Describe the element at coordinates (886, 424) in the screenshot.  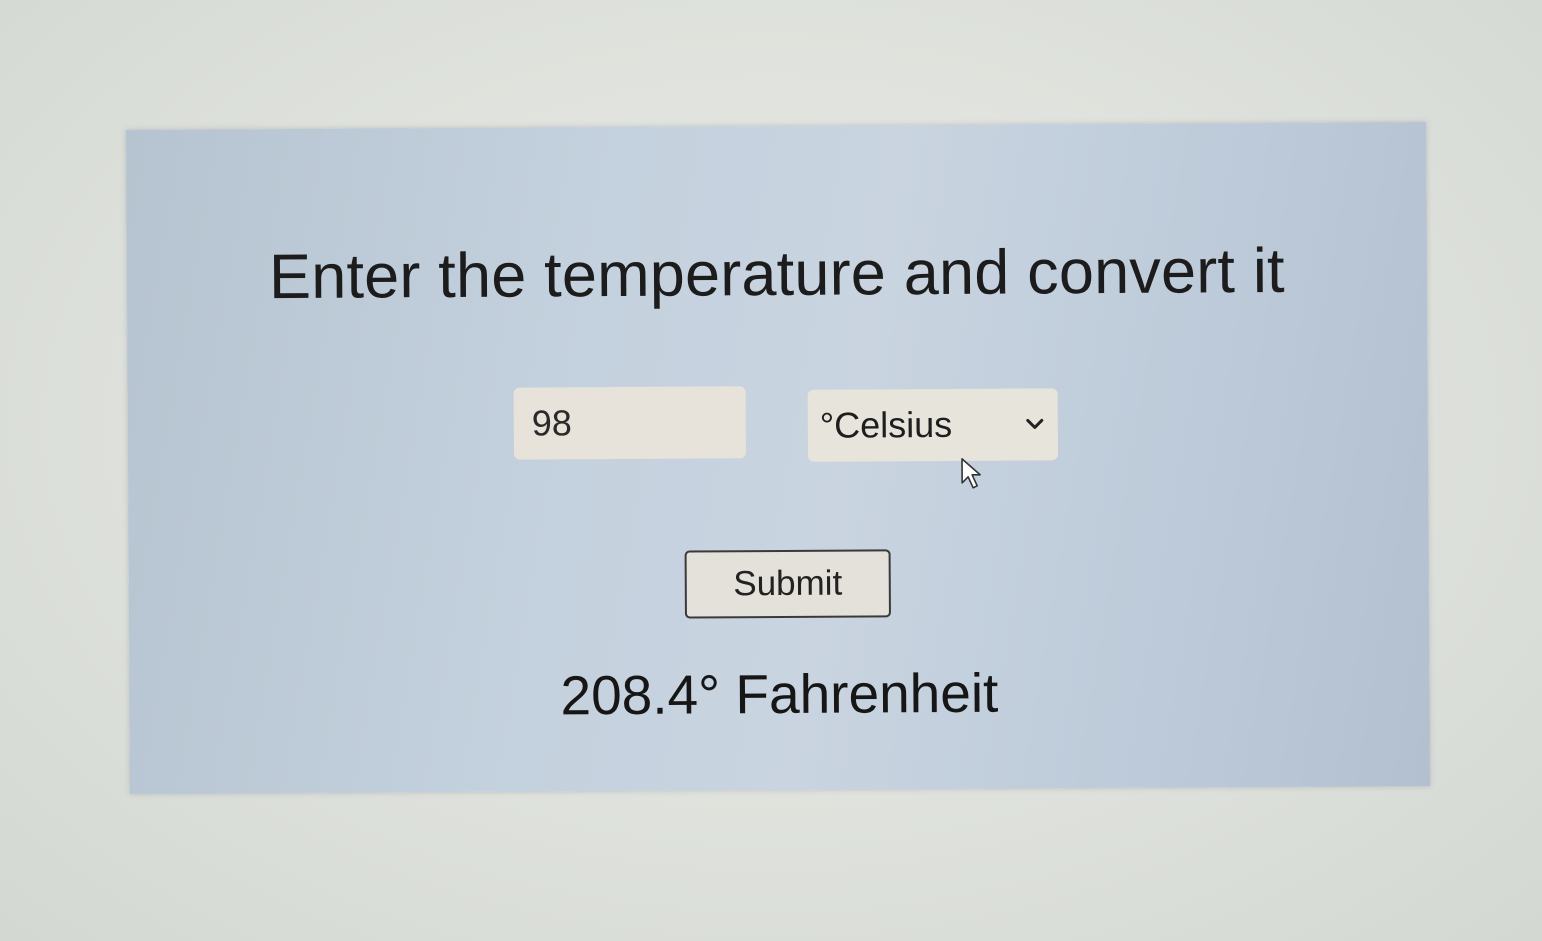
I see `unit-select-value: °Celsius` at that location.